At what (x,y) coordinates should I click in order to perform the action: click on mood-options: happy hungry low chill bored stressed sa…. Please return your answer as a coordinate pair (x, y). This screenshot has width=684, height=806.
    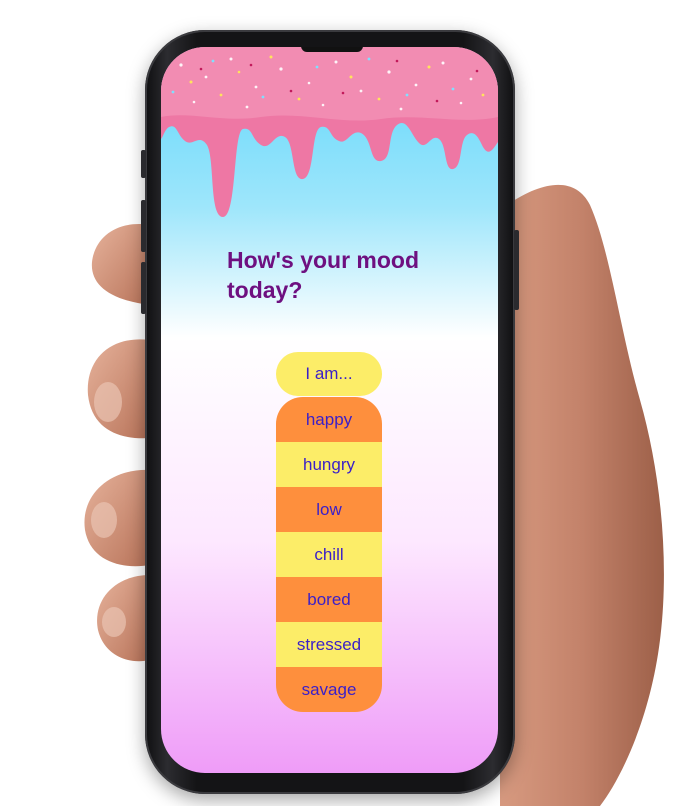
    Looking at the image, I should click on (329, 554).